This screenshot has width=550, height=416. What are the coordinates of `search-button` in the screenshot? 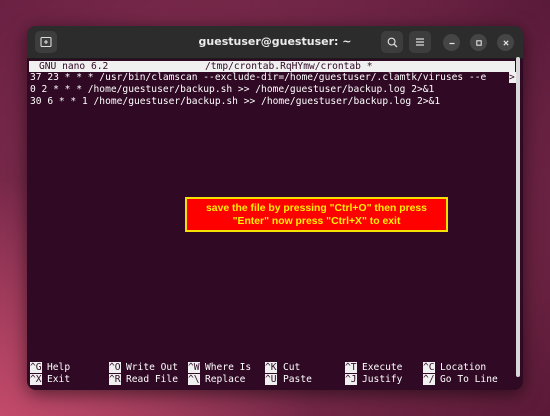 It's located at (392, 42).